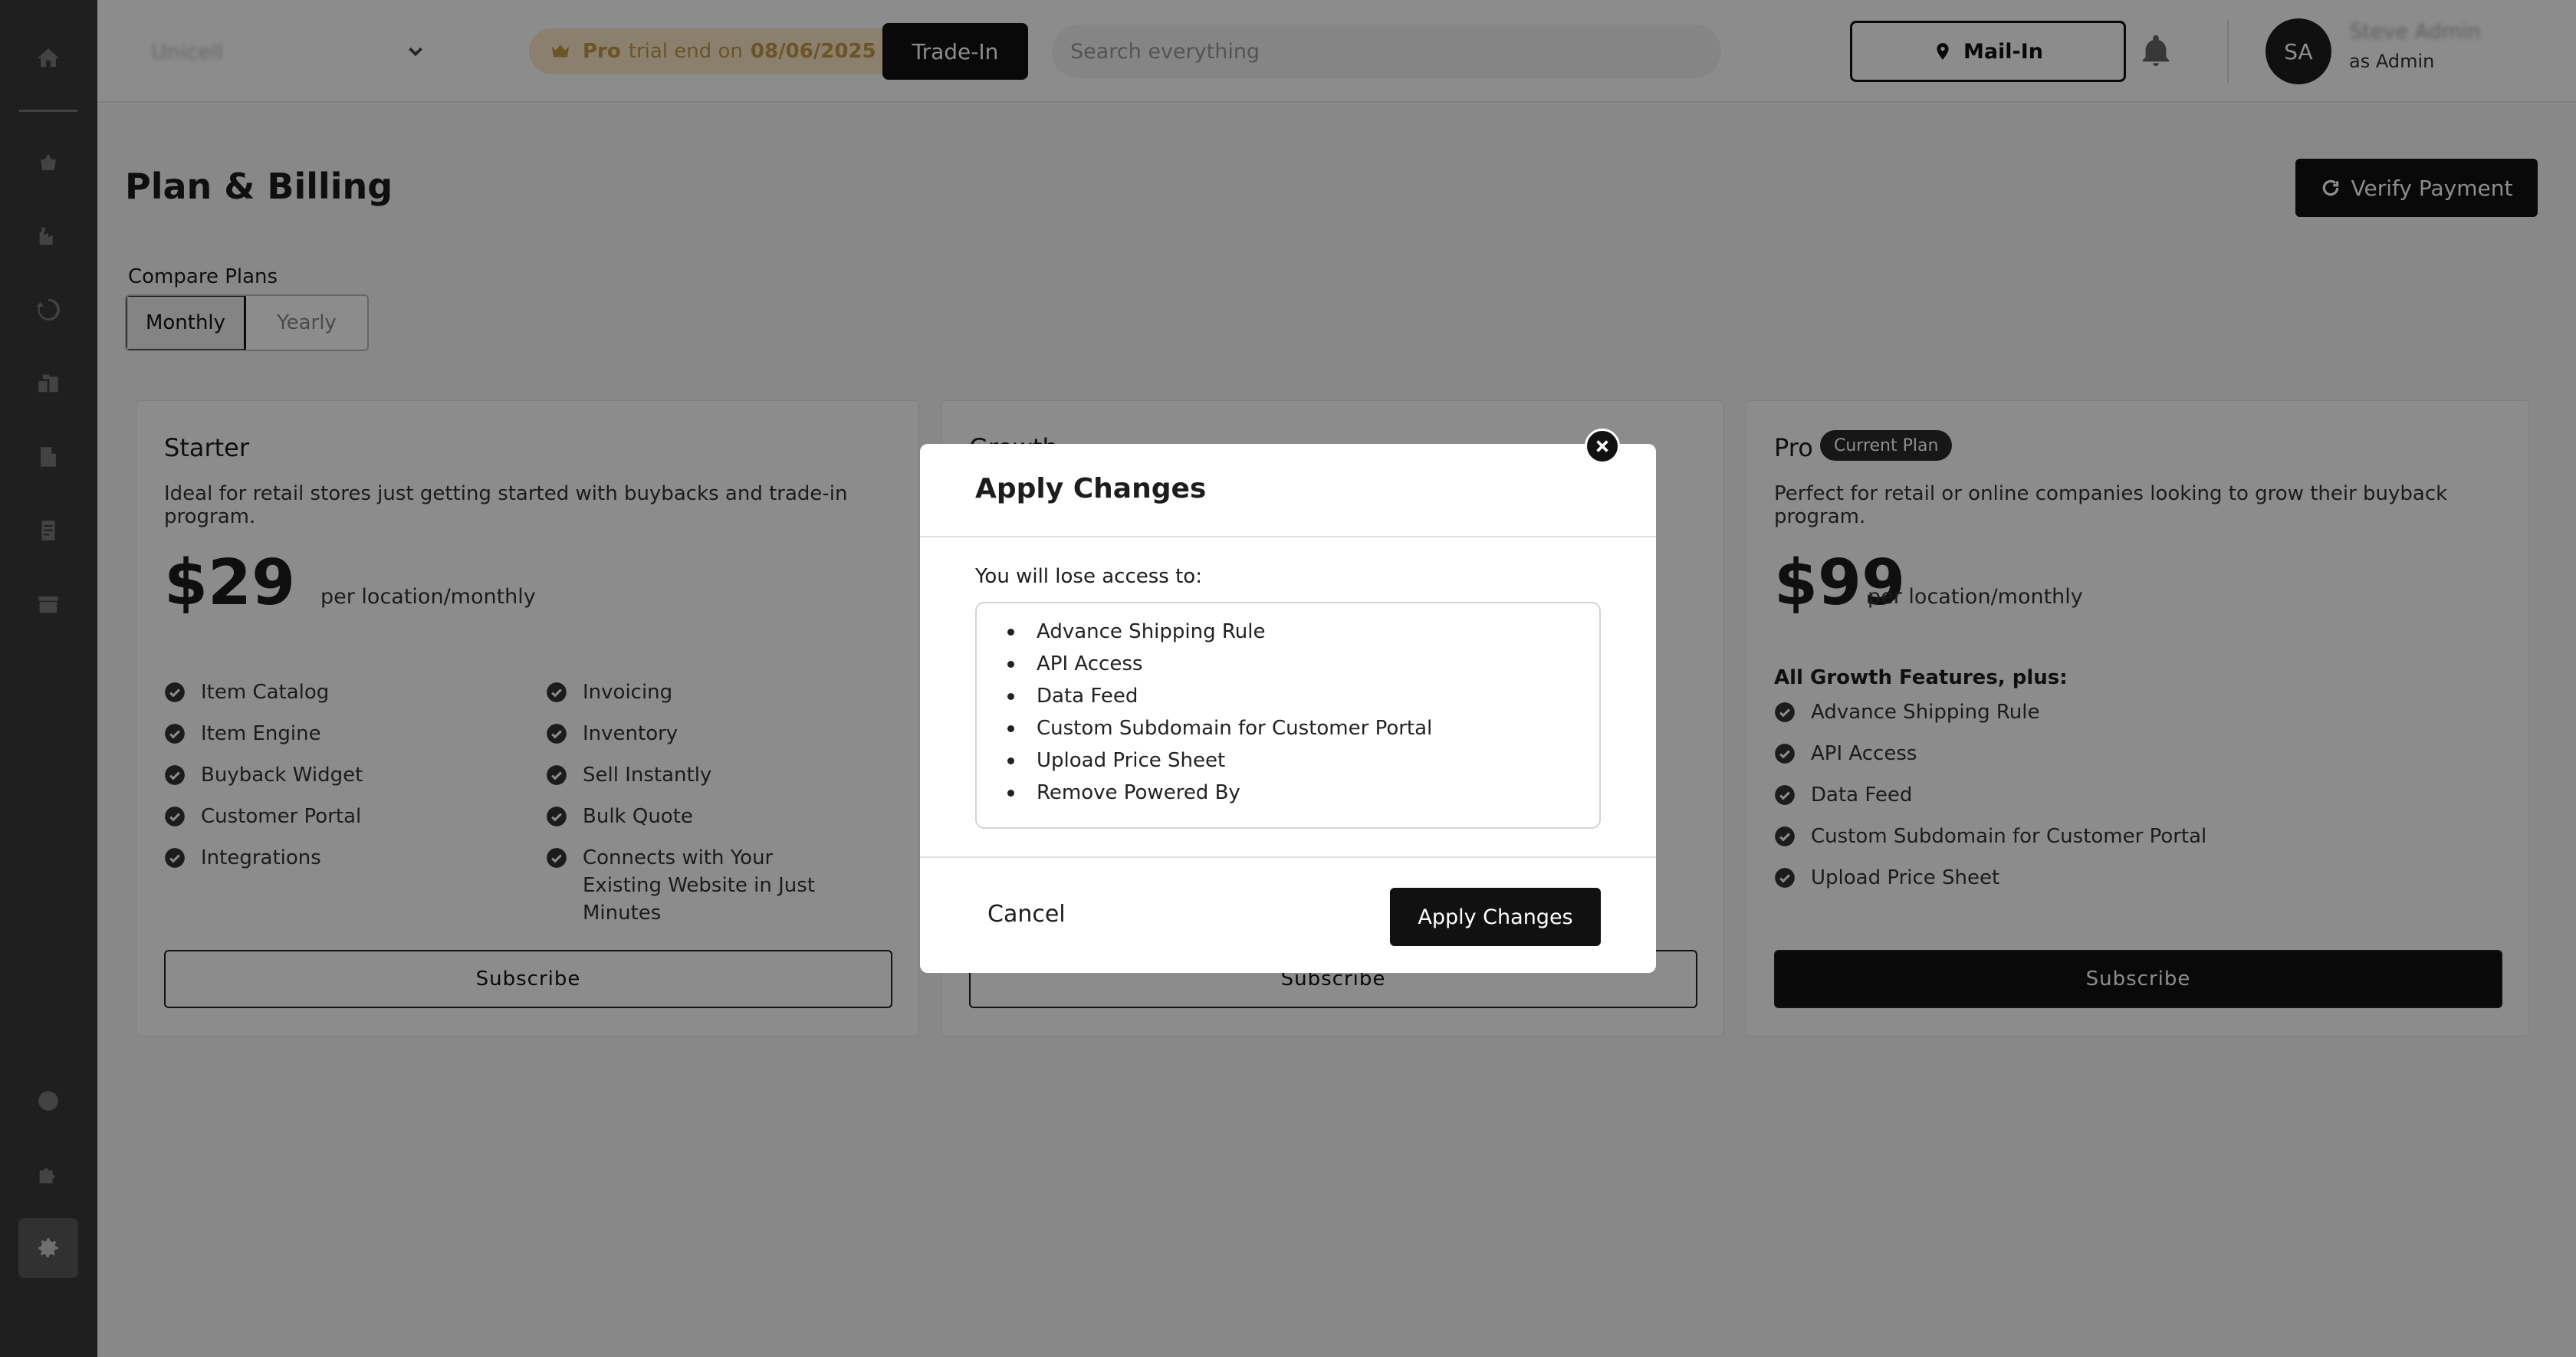 The width and height of the screenshot is (2576, 1357). Describe the element at coordinates (1027, 915) in the screenshot. I see `cancel-button: Cancel` at that location.